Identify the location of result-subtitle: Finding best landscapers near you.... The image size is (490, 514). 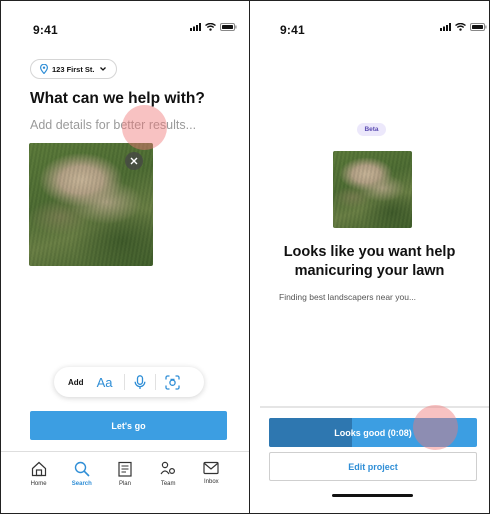
(348, 297).